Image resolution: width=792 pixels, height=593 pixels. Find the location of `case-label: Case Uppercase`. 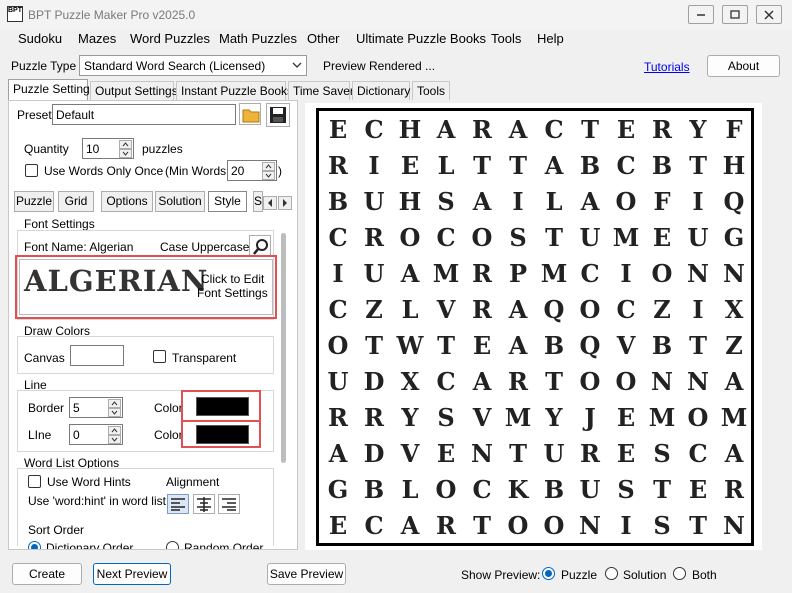

case-label: Case Uppercase is located at coordinates (205, 247).